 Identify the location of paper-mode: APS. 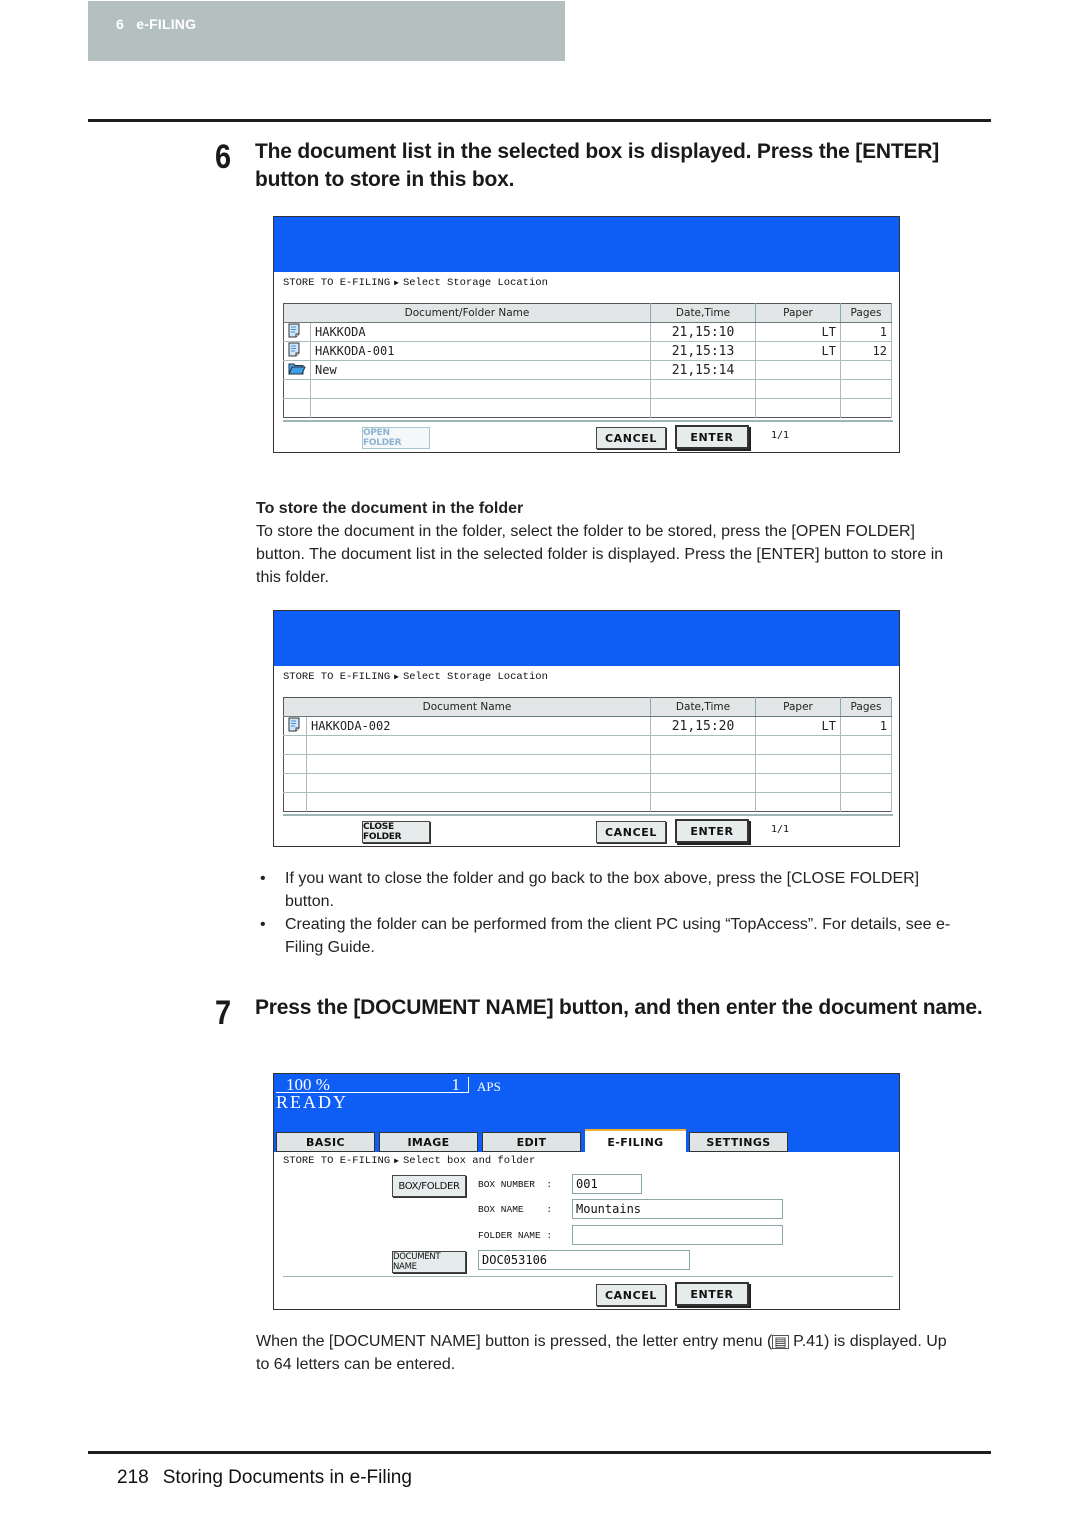
(489, 1086).